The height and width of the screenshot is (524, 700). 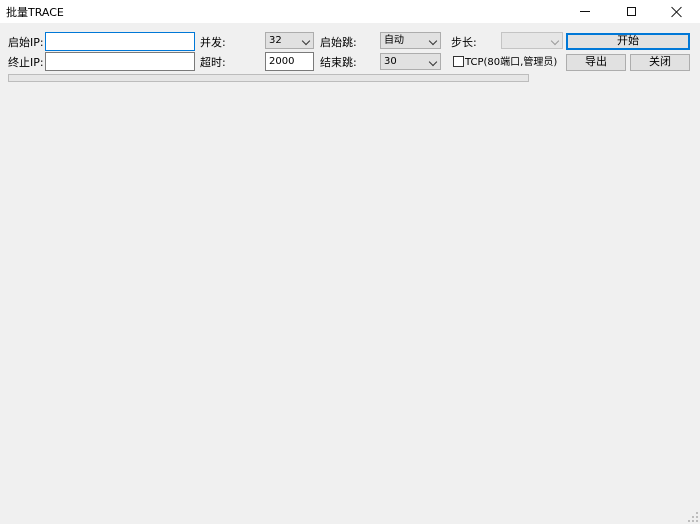 I want to click on start-ip-label: 启始IP:, so click(x=26, y=42).